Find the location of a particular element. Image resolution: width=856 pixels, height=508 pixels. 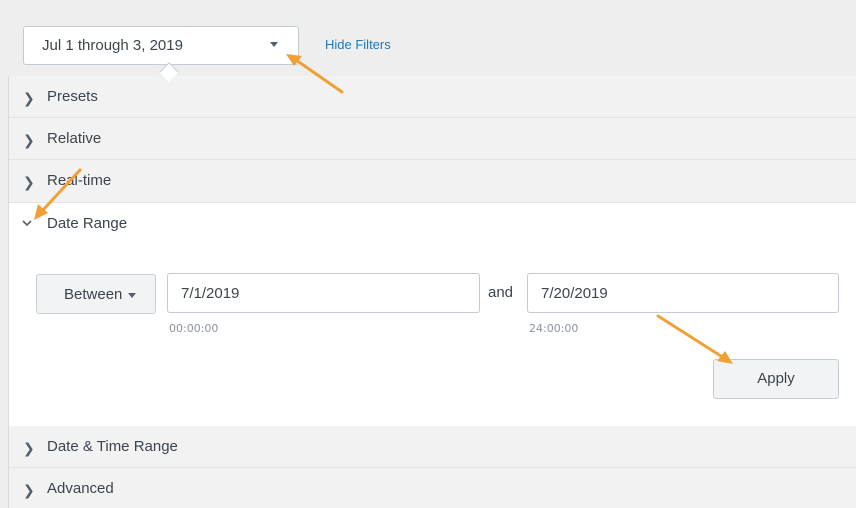

hide-filters-link: Hide Filters is located at coordinates (358, 44).